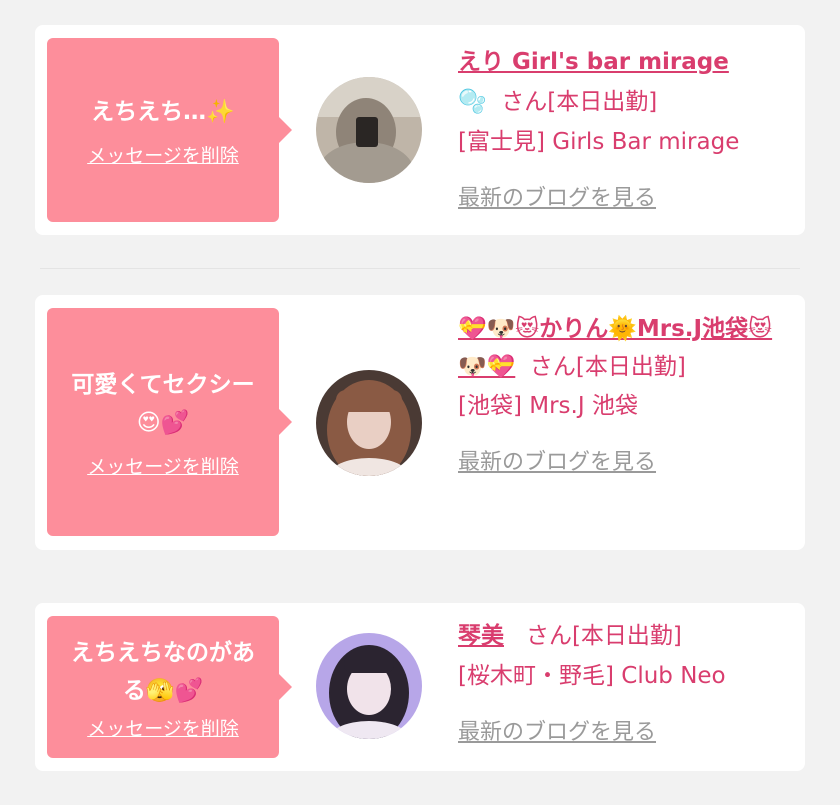 The image size is (840, 805). What do you see at coordinates (163, 403) in the screenshot?
I see `message-text: 可愛くてセクシー😍💕` at bounding box center [163, 403].